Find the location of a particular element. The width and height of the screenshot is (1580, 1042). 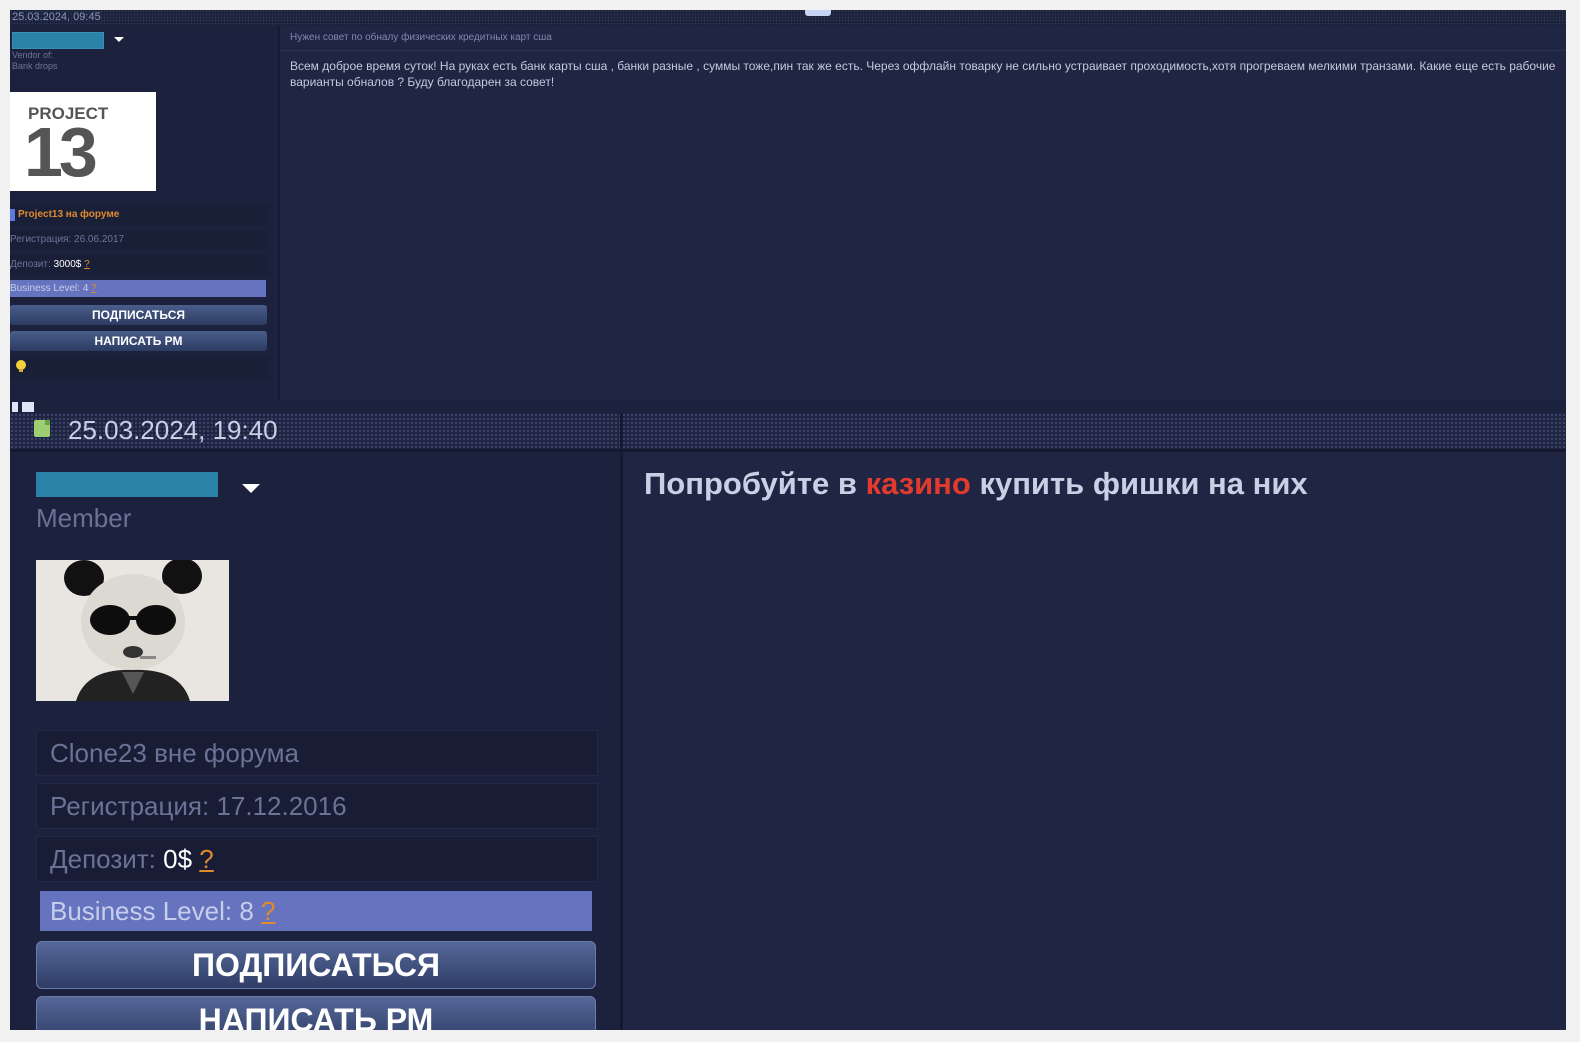

document-icon is located at coordinates (42, 428).